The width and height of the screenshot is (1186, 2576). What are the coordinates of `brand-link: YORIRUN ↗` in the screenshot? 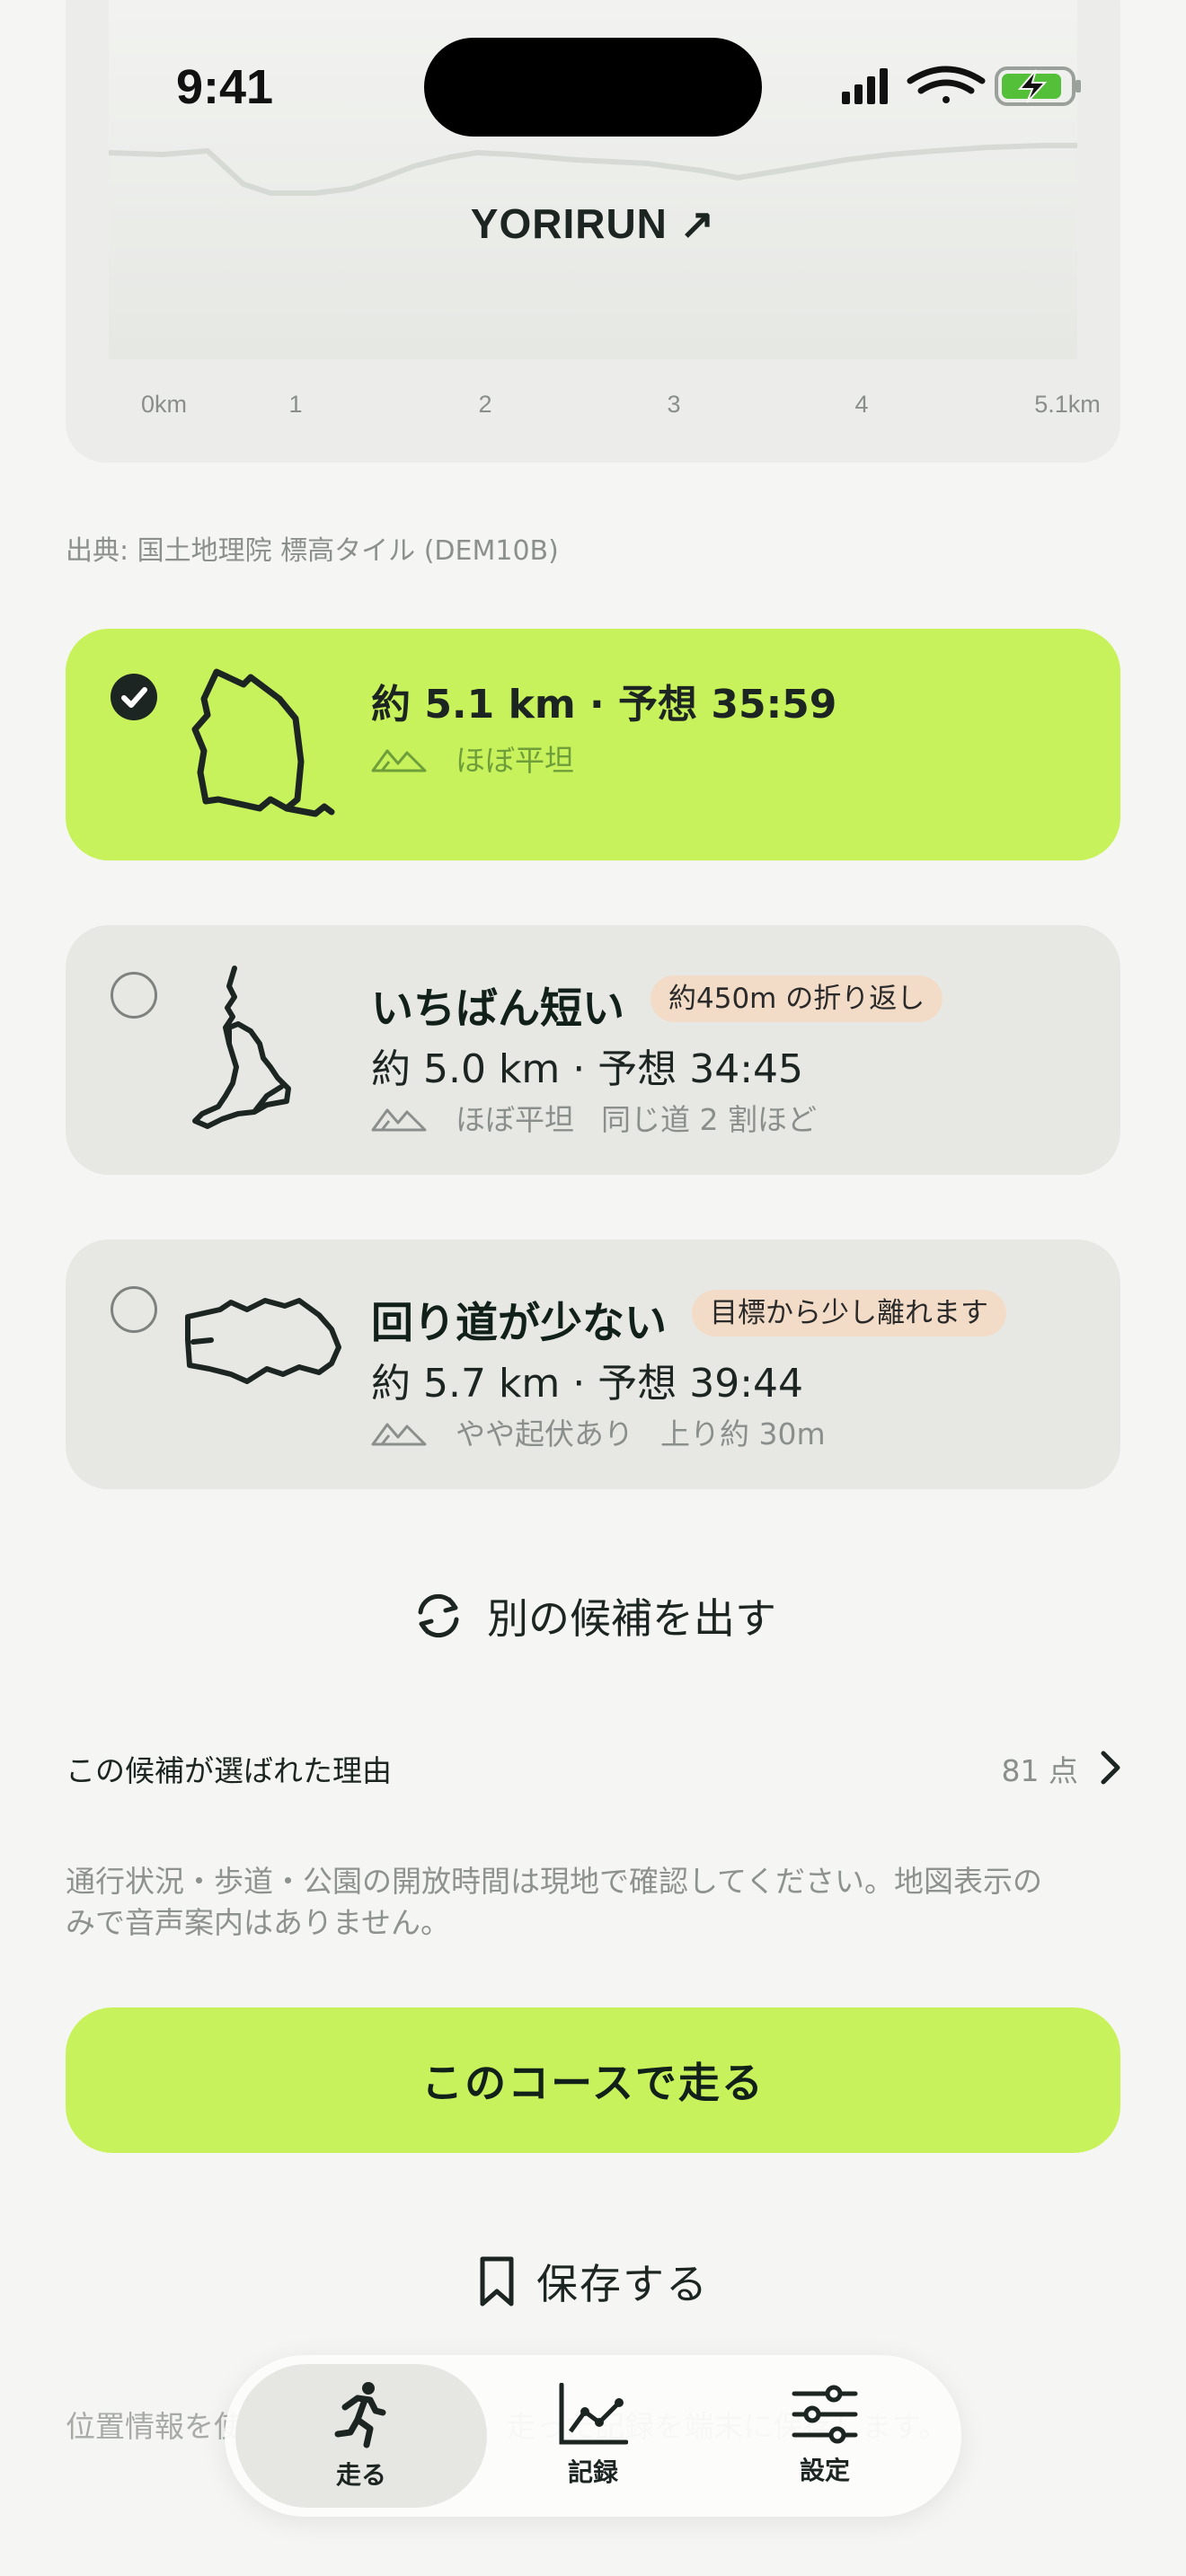 It's located at (593, 223).